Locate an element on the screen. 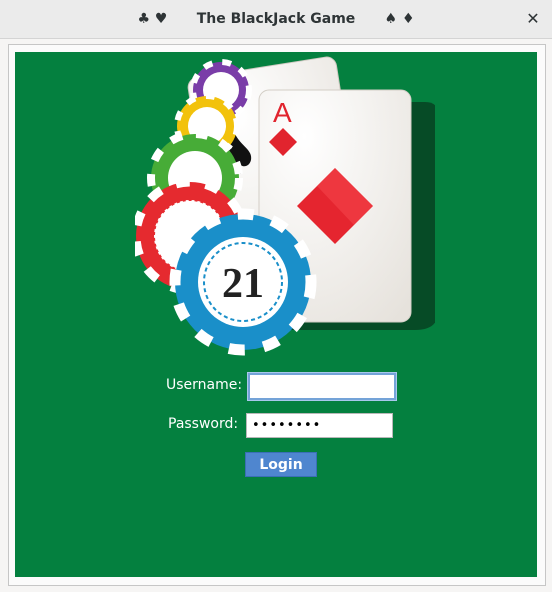 This screenshot has height=592, width=552. login-button: Login is located at coordinates (281, 464).